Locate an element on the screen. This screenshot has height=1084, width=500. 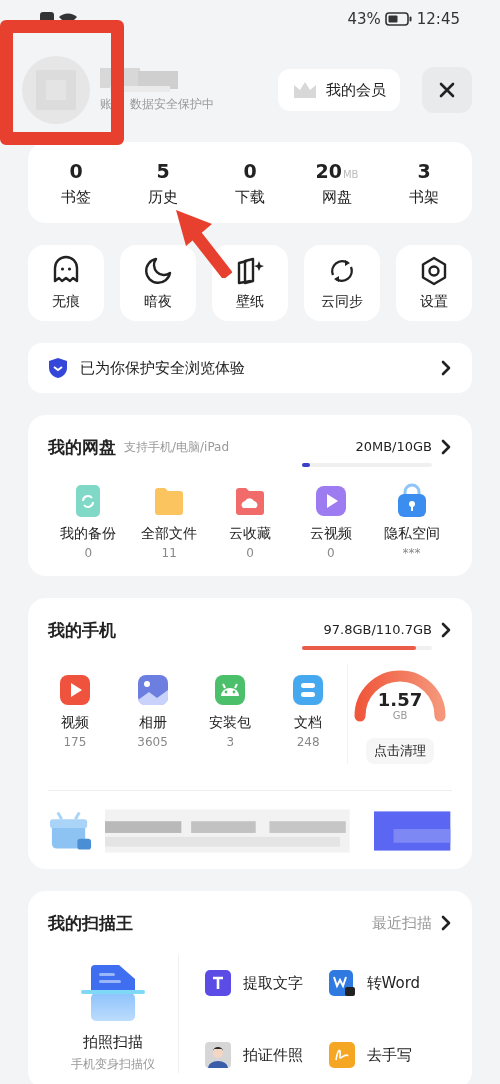
tool-button: 云同步 is located at coordinates (342, 283).